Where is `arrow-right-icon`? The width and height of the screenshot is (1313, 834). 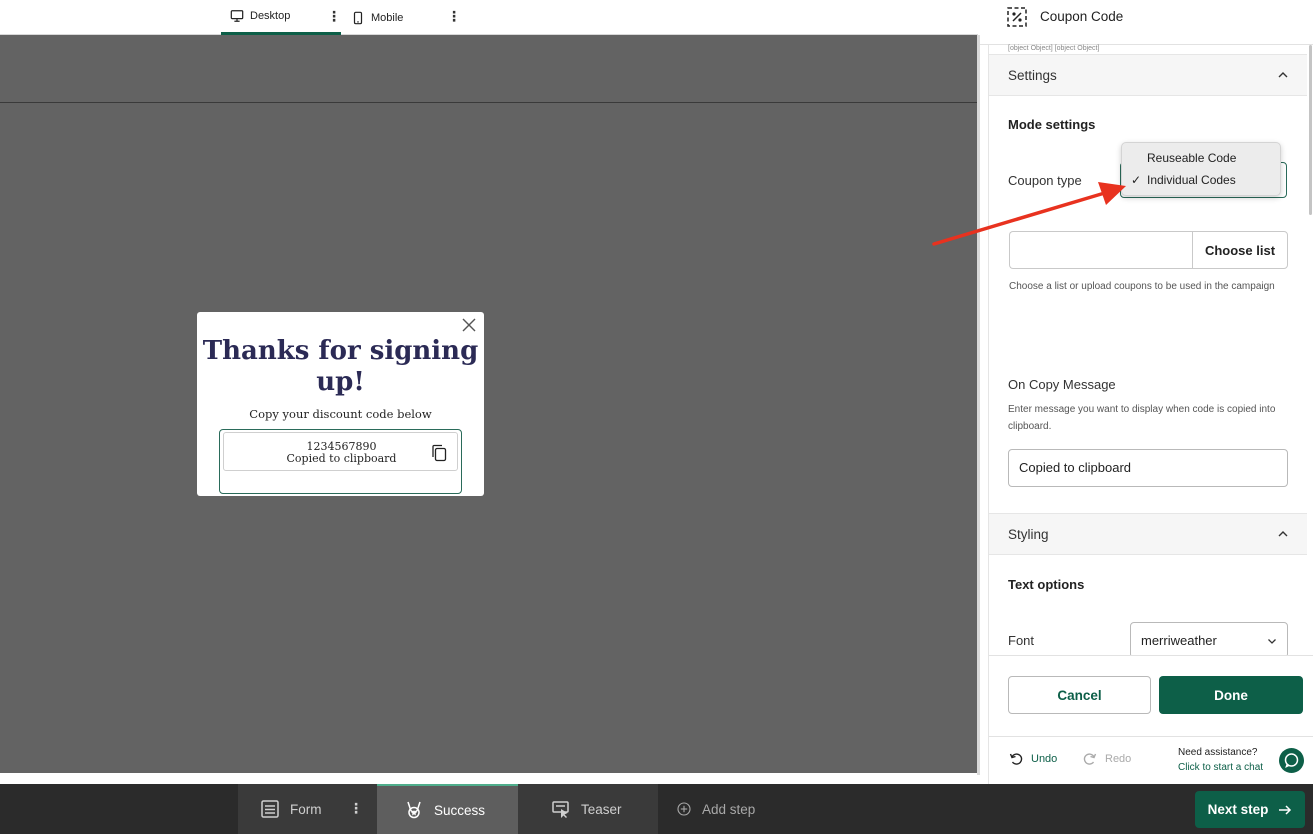
arrow-right-icon is located at coordinates (1285, 809).